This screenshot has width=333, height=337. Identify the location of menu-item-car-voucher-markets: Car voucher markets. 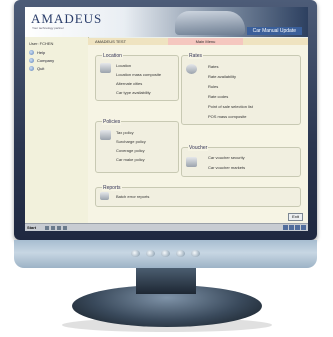
(226, 167).